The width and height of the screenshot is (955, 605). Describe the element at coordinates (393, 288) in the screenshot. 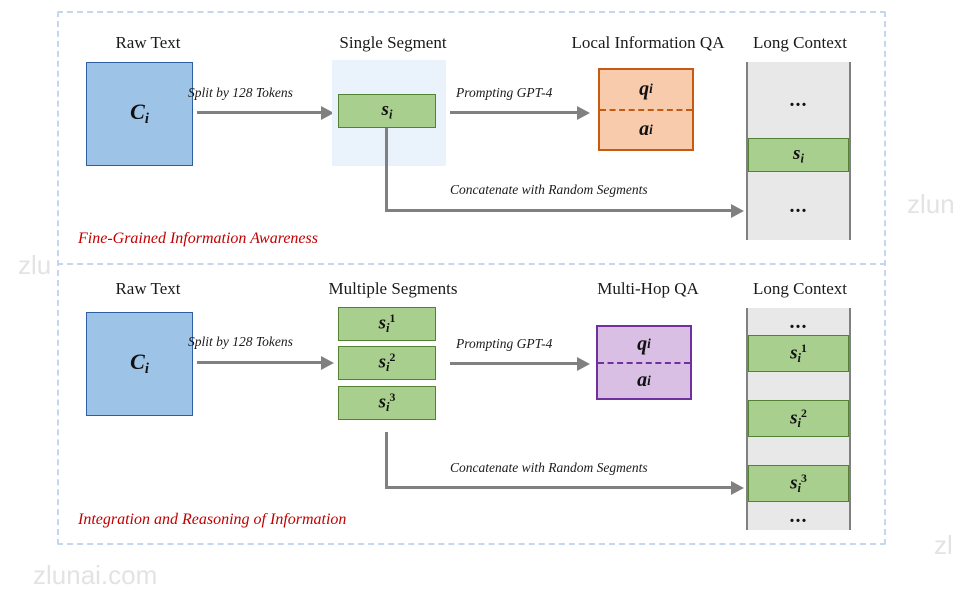

I see `bottom-segment-title: Multiple Segments` at that location.